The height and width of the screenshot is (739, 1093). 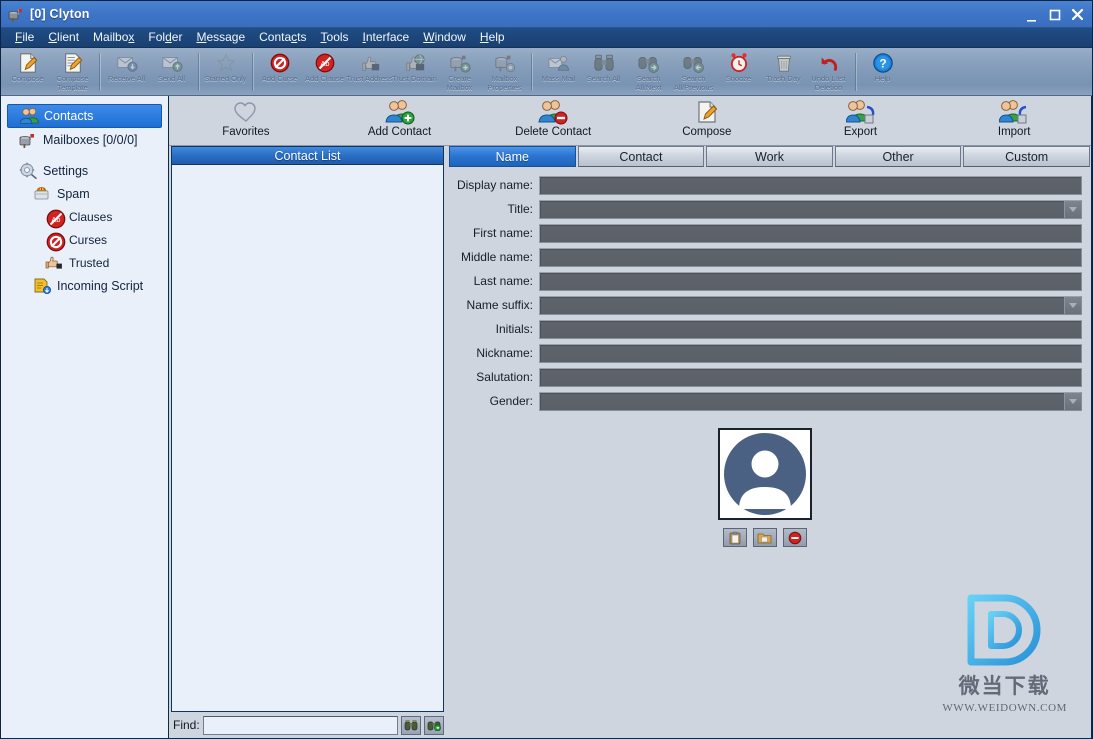 I want to click on toolbar-button-add-clause: AbAdd Clause, so click(x=324, y=72).